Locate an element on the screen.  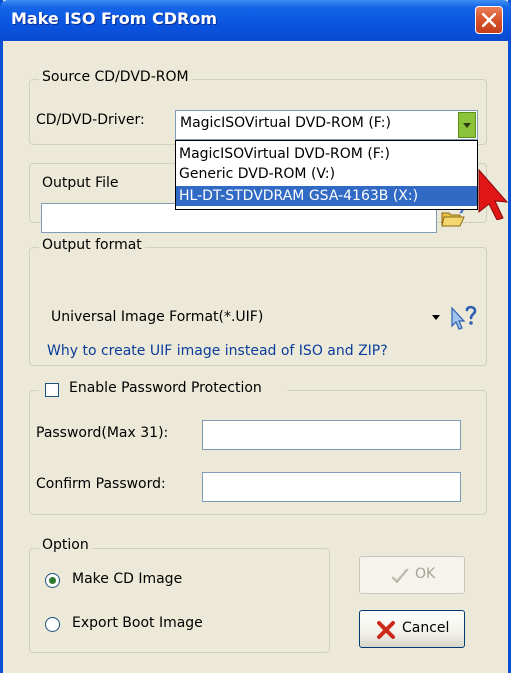
format-select: Universal Image Format(*.UIF) is located at coordinates (245, 318).